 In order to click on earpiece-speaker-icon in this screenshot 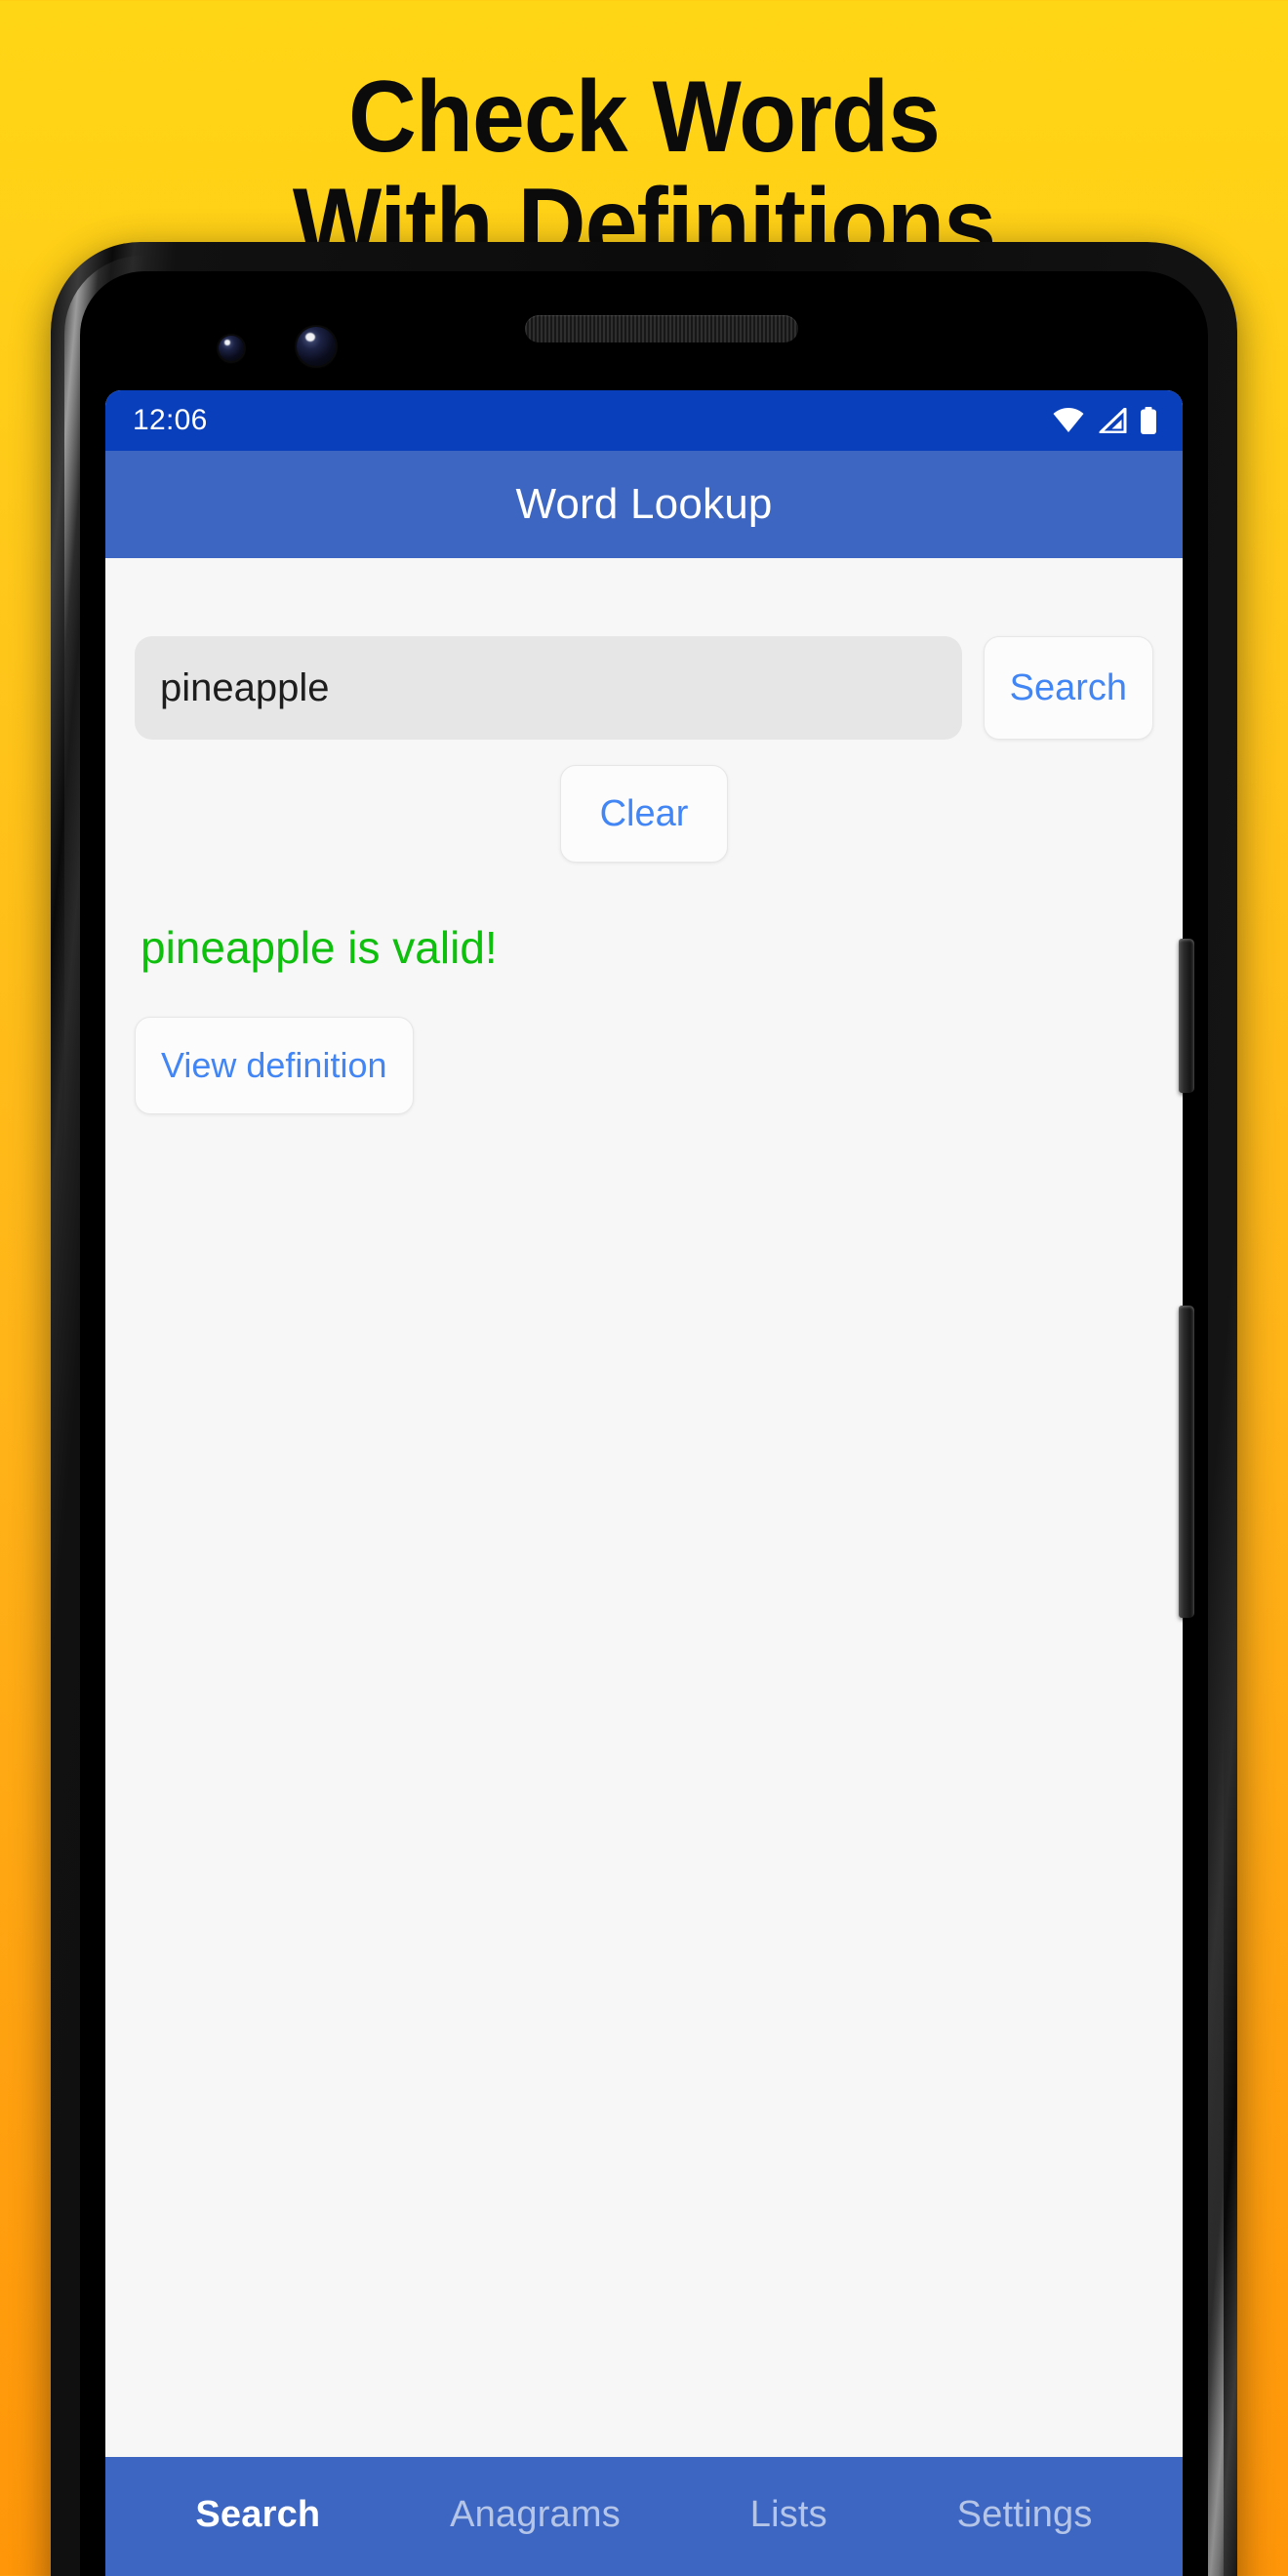, I will do `click(661, 328)`.